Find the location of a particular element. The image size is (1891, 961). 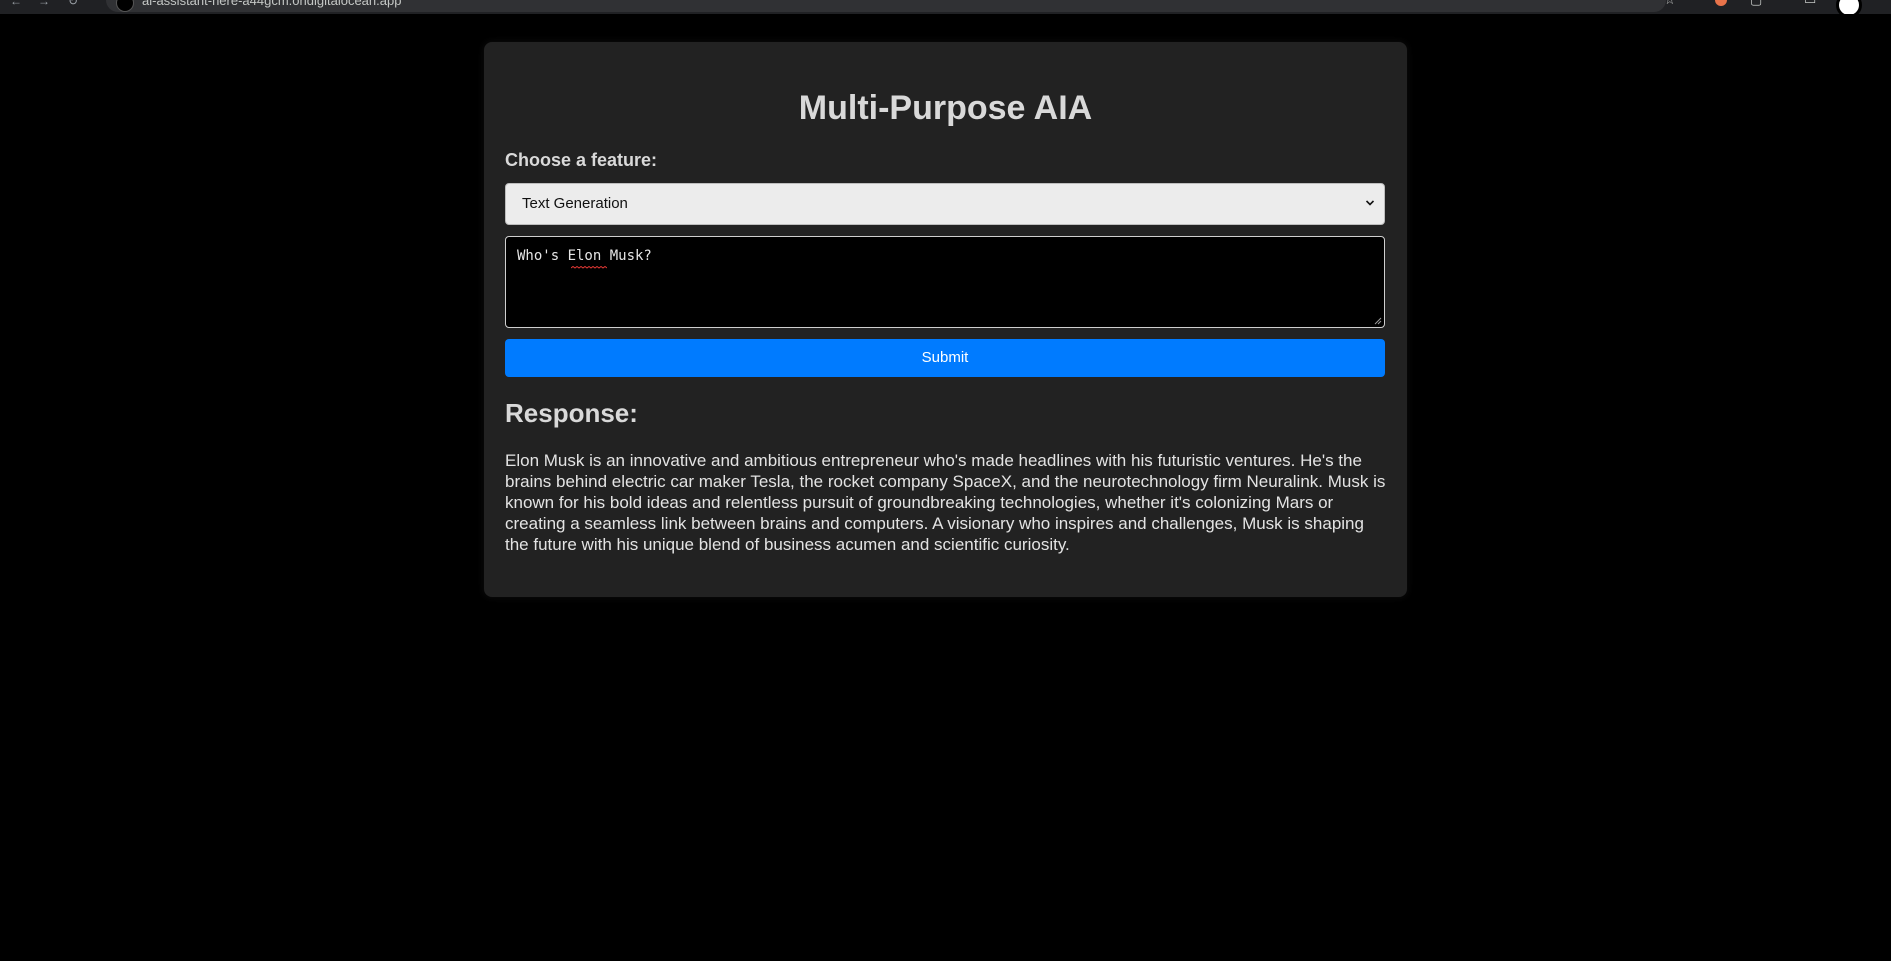

page-title: Multi-Purpose AIA is located at coordinates (945, 108).